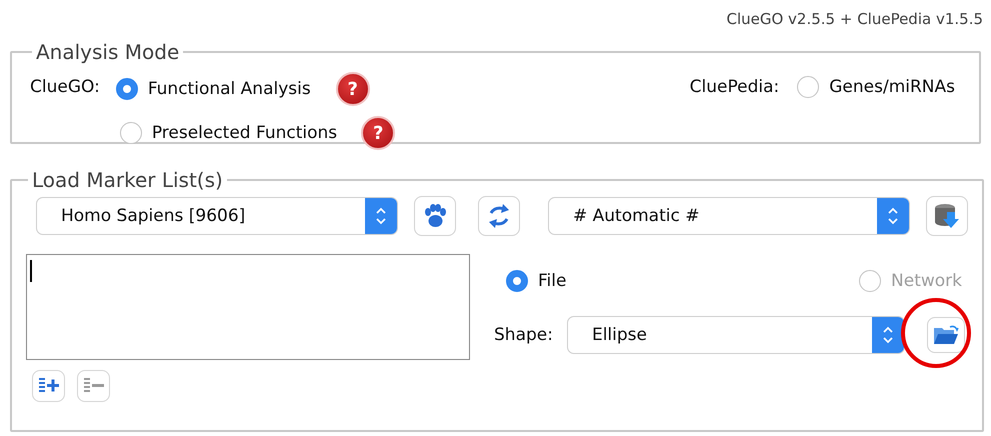 The width and height of the screenshot is (991, 436). What do you see at coordinates (854, 20) in the screenshot?
I see `version-text: ClueGO v2.5.5 + CluePedia v1.5.5` at bounding box center [854, 20].